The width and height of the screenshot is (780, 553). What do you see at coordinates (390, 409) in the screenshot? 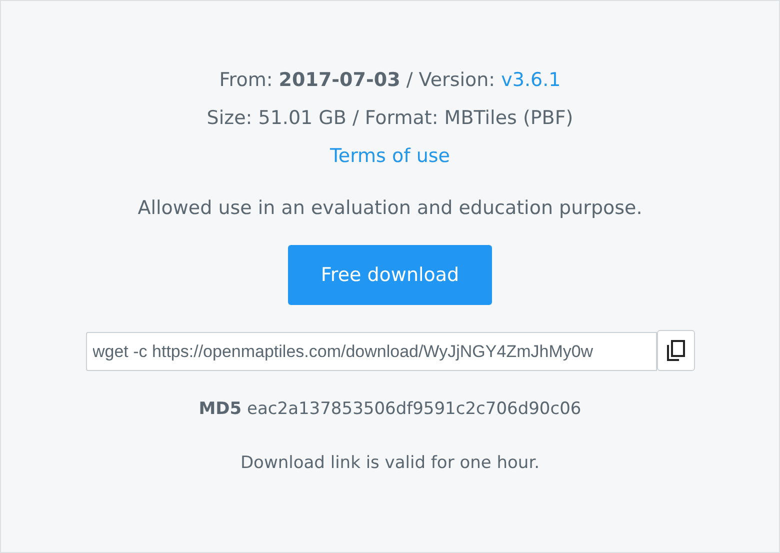
I see `md5-checksum: MD5 eac2a137853506df9591c2c706d90c06` at bounding box center [390, 409].